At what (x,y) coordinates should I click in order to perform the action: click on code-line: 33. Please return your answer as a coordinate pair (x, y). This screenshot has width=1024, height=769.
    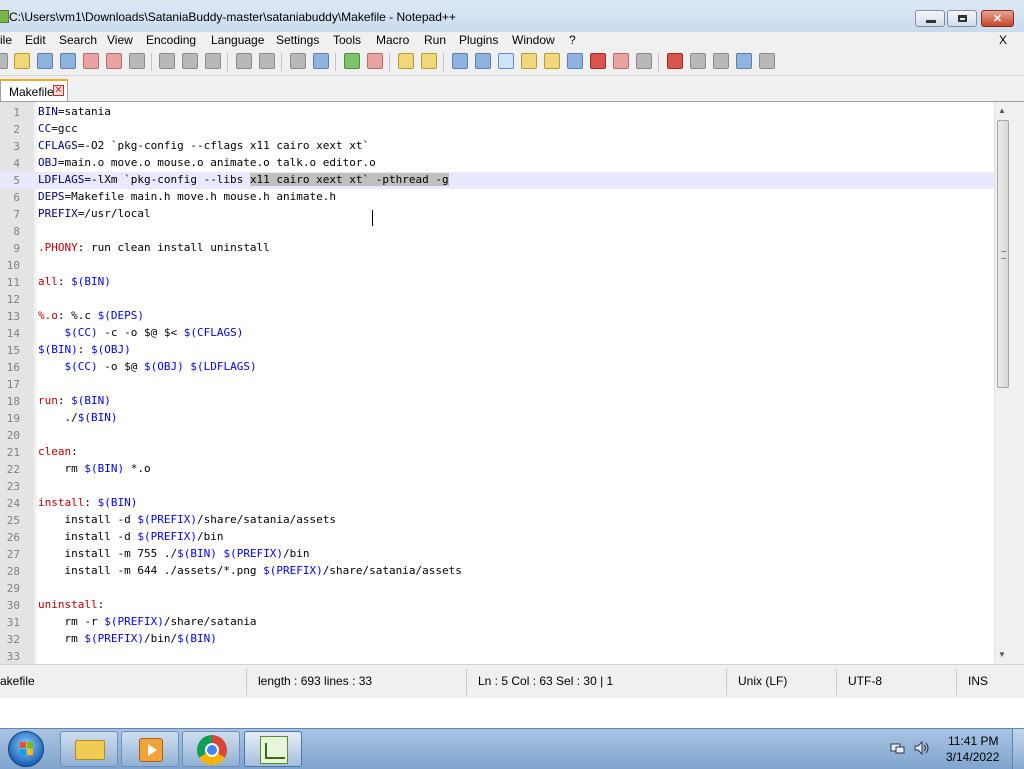
    Looking at the image, I should click on (497, 656).